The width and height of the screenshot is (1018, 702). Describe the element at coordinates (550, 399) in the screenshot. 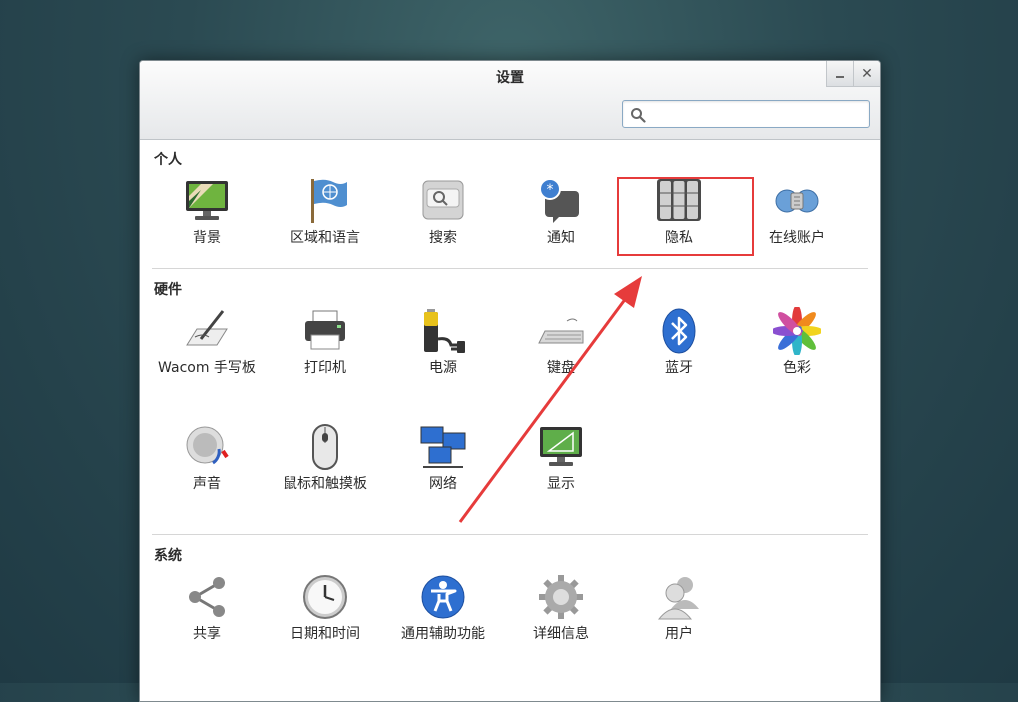

I see `annotation-arrow` at that location.